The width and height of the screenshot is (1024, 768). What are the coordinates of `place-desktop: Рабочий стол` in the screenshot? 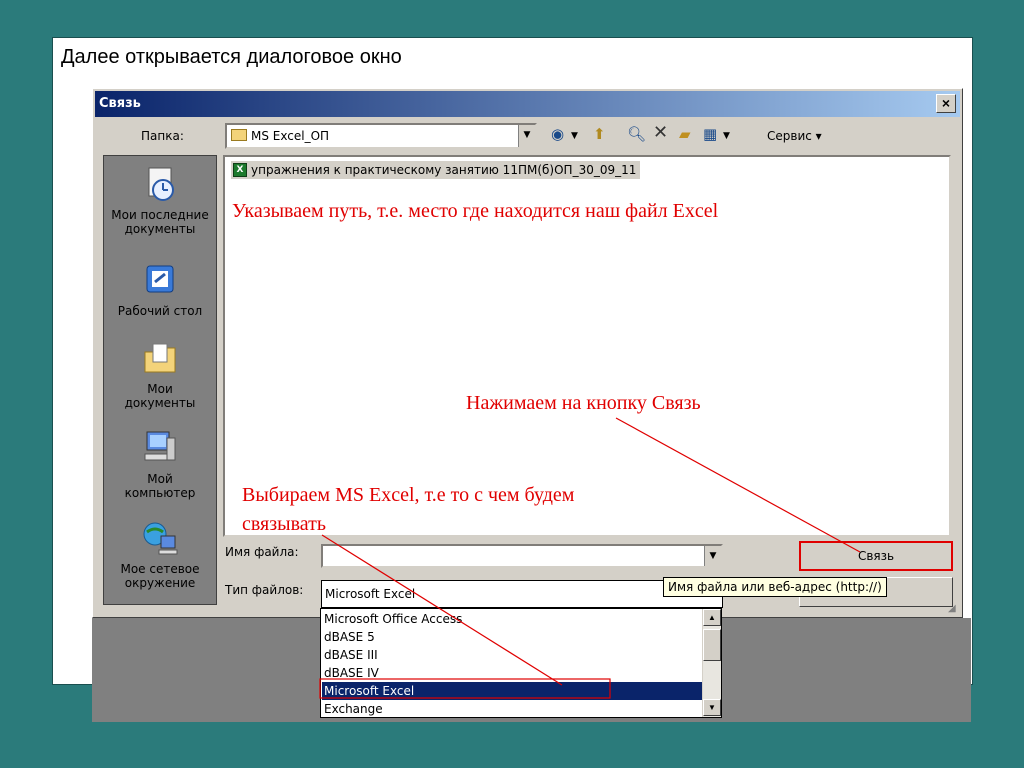 It's located at (160, 289).